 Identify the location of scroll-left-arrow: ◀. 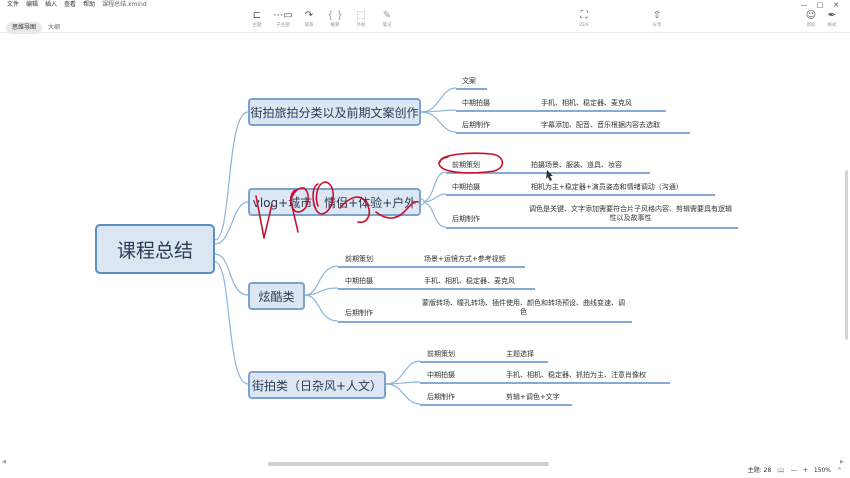
(4, 462).